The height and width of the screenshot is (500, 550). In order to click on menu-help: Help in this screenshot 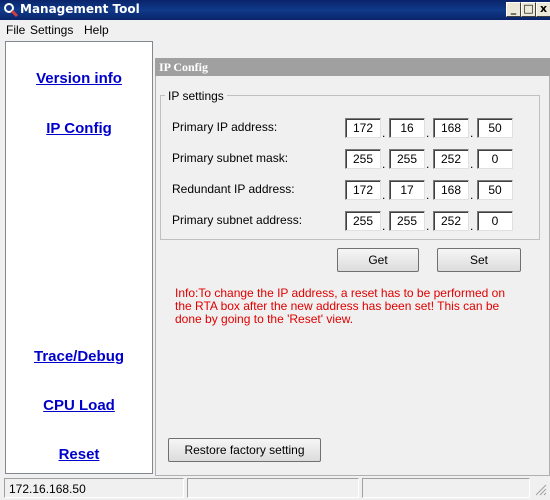, I will do `click(96, 30)`.